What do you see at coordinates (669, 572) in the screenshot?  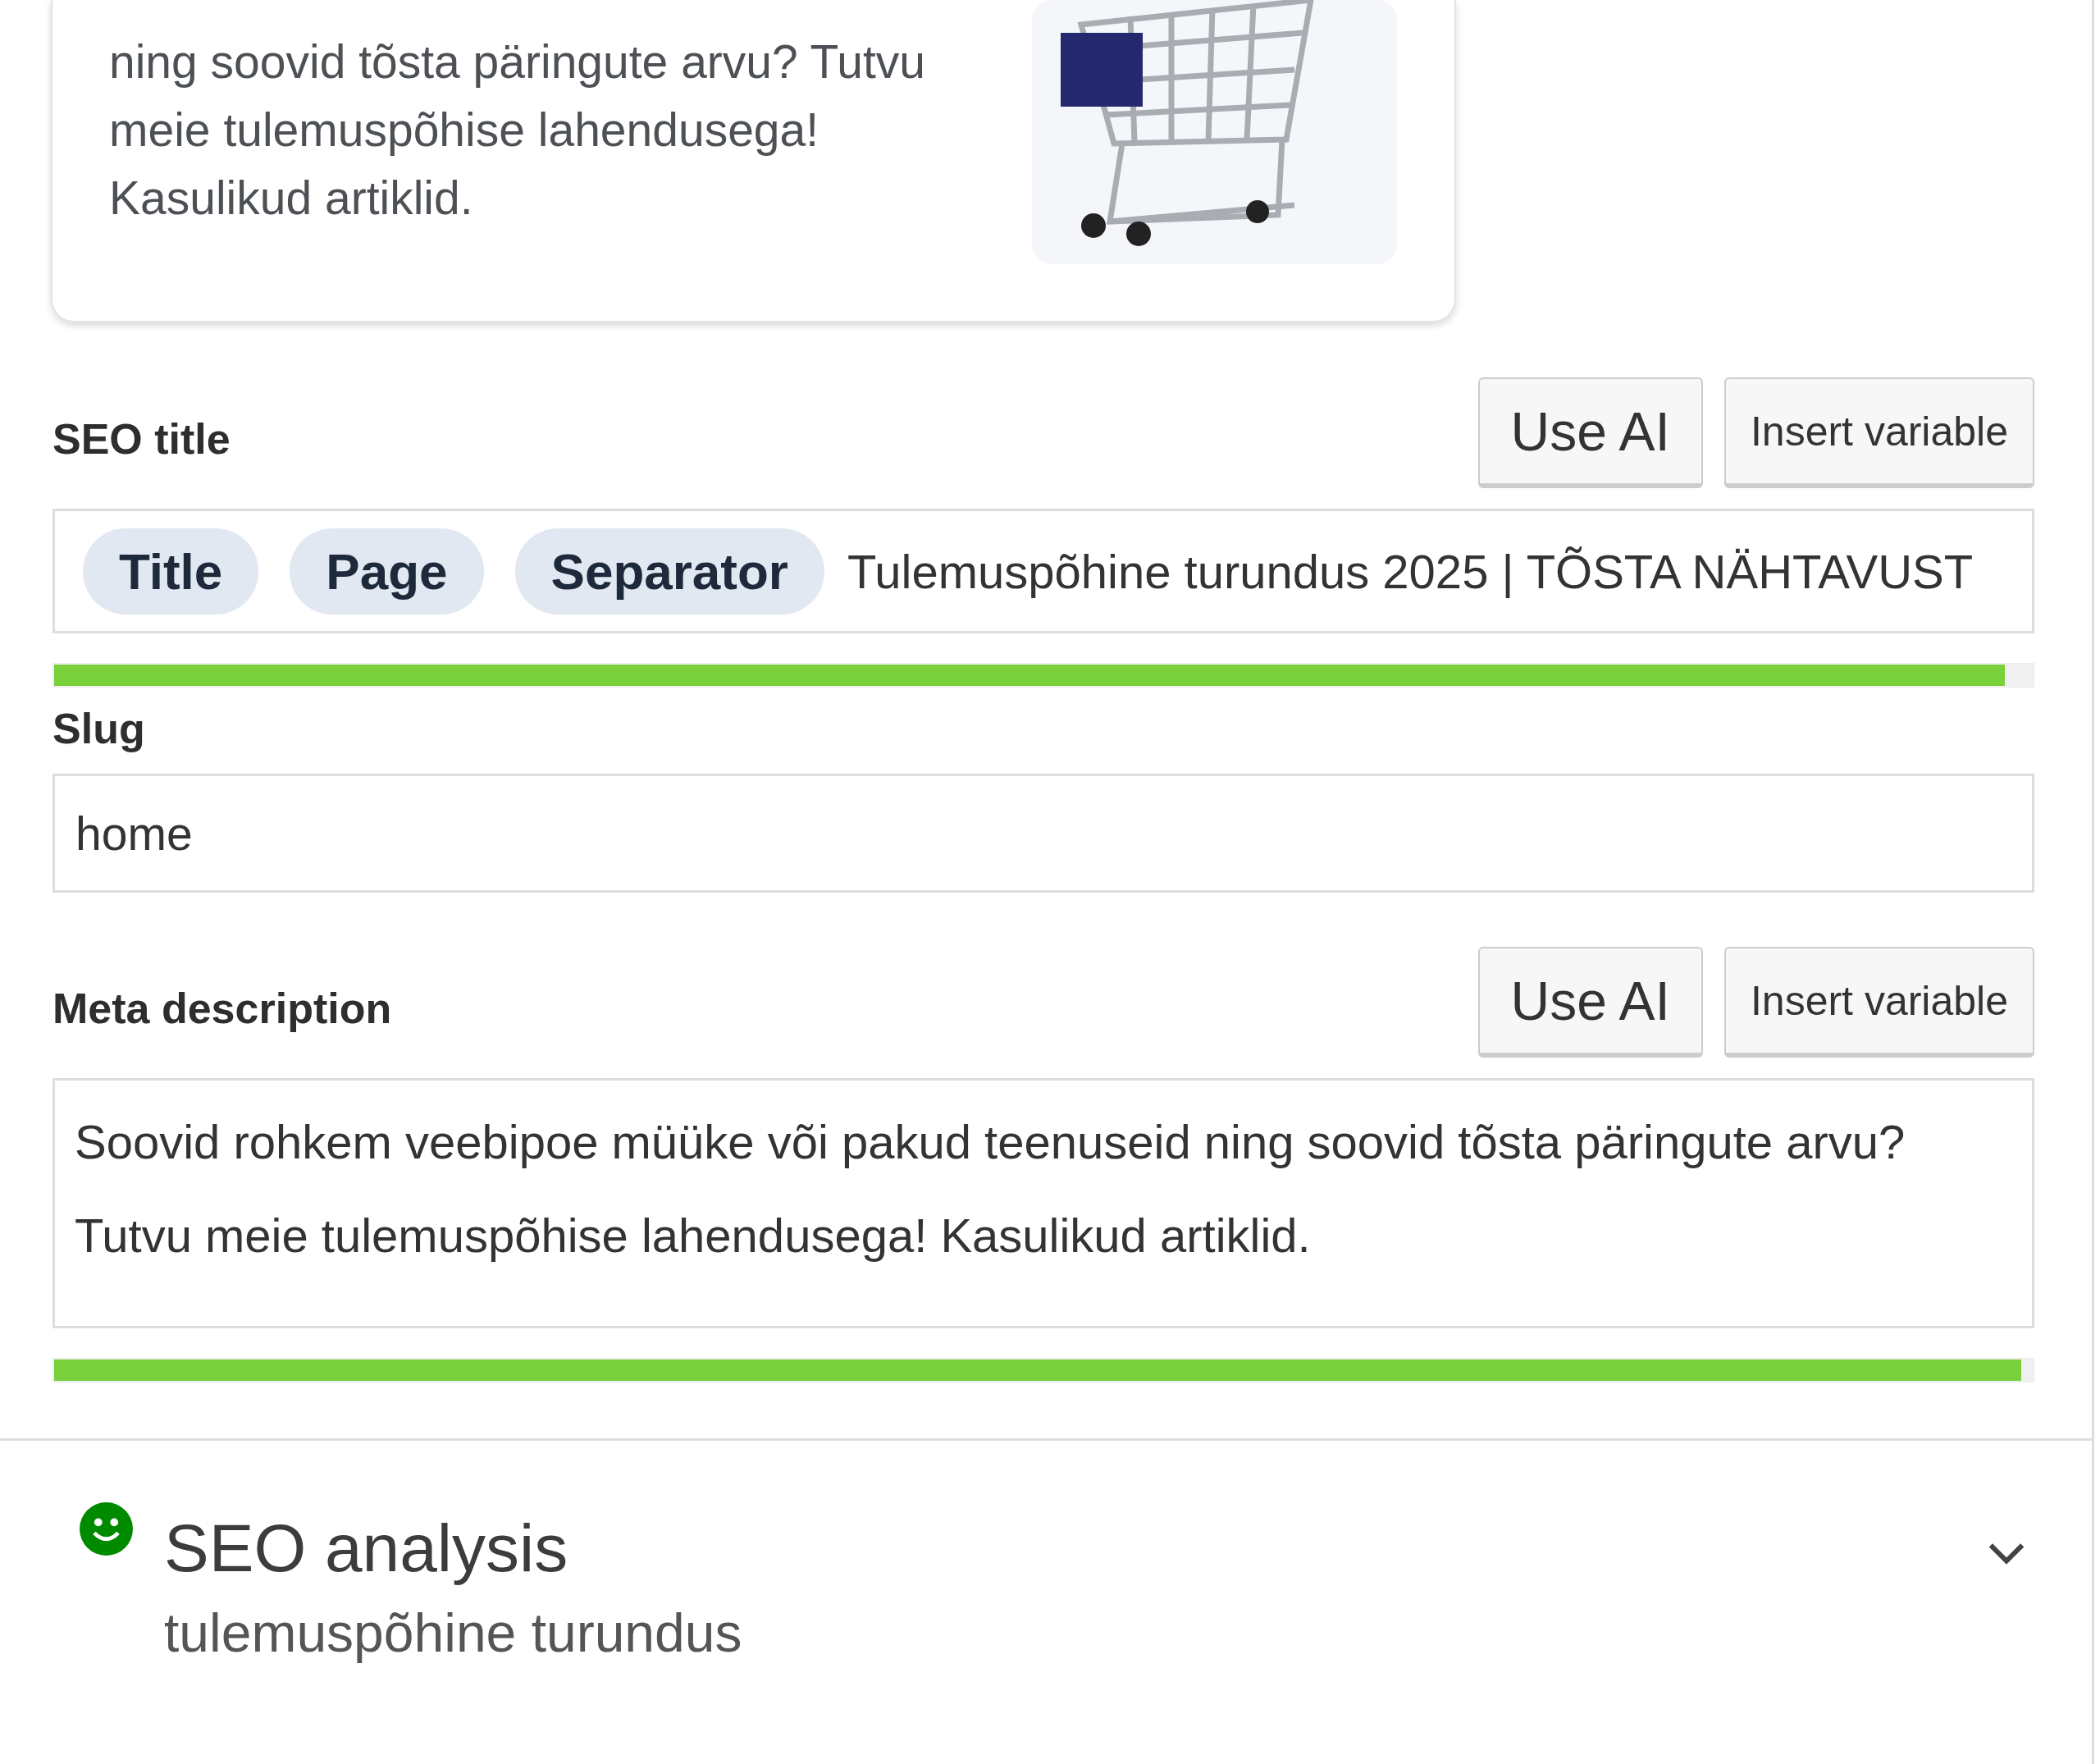 I see `variable-tag: Separator` at bounding box center [669, 572].